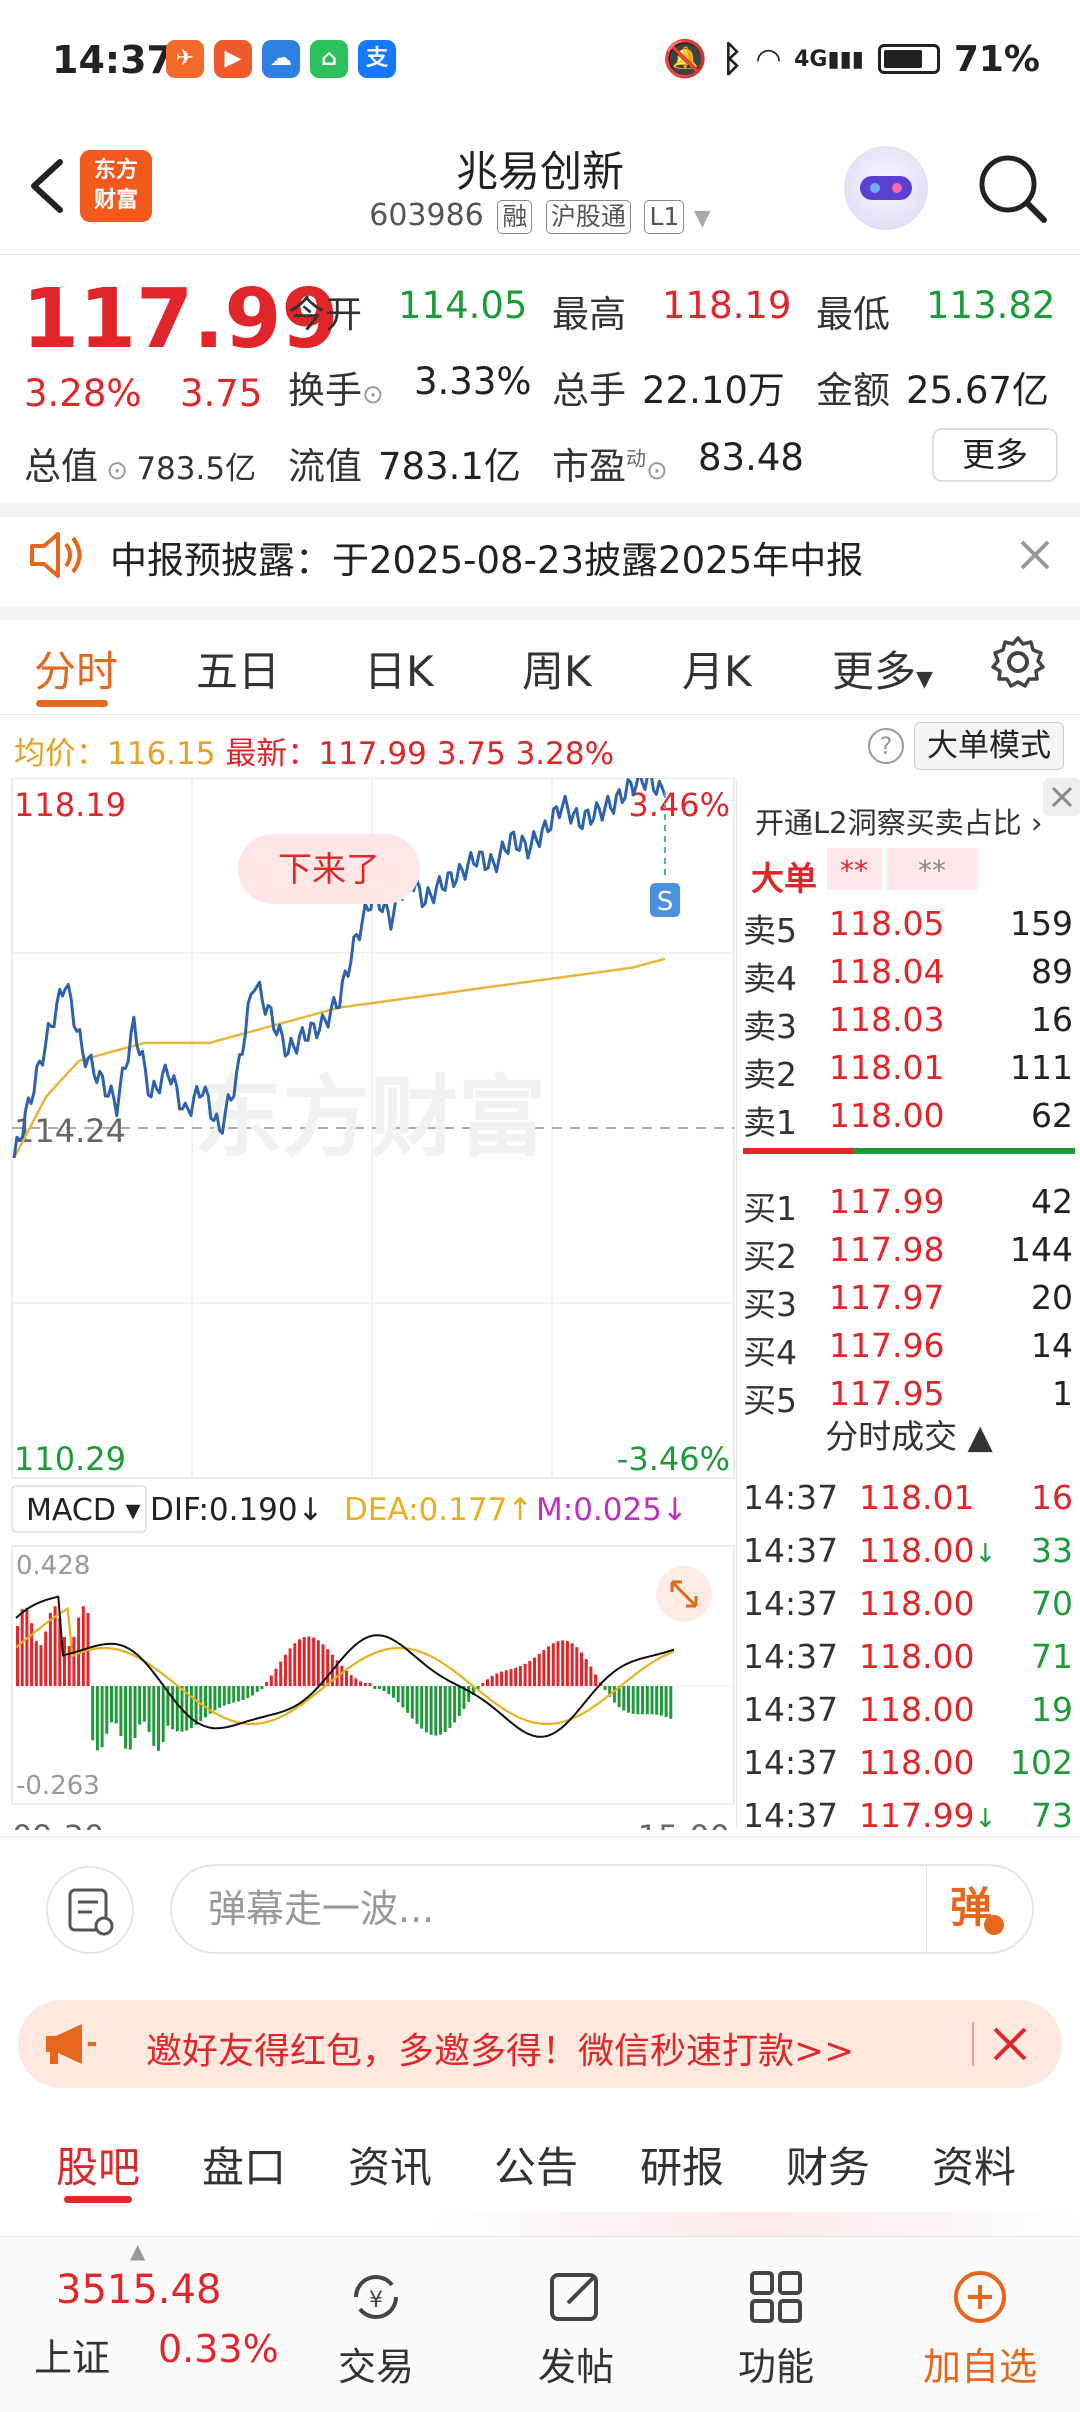 The width and height of the screenshot is (1080, 2412). I want to click on tick-trade-row: 14:37 118.00 19, so click(908, 1708).